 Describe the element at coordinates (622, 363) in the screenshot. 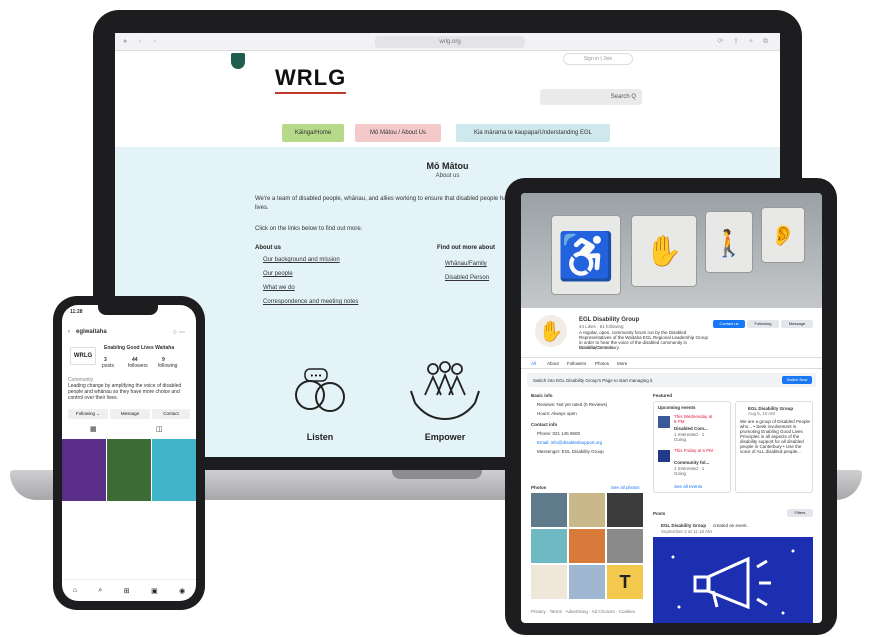

I see `tab-more: More` at that location.